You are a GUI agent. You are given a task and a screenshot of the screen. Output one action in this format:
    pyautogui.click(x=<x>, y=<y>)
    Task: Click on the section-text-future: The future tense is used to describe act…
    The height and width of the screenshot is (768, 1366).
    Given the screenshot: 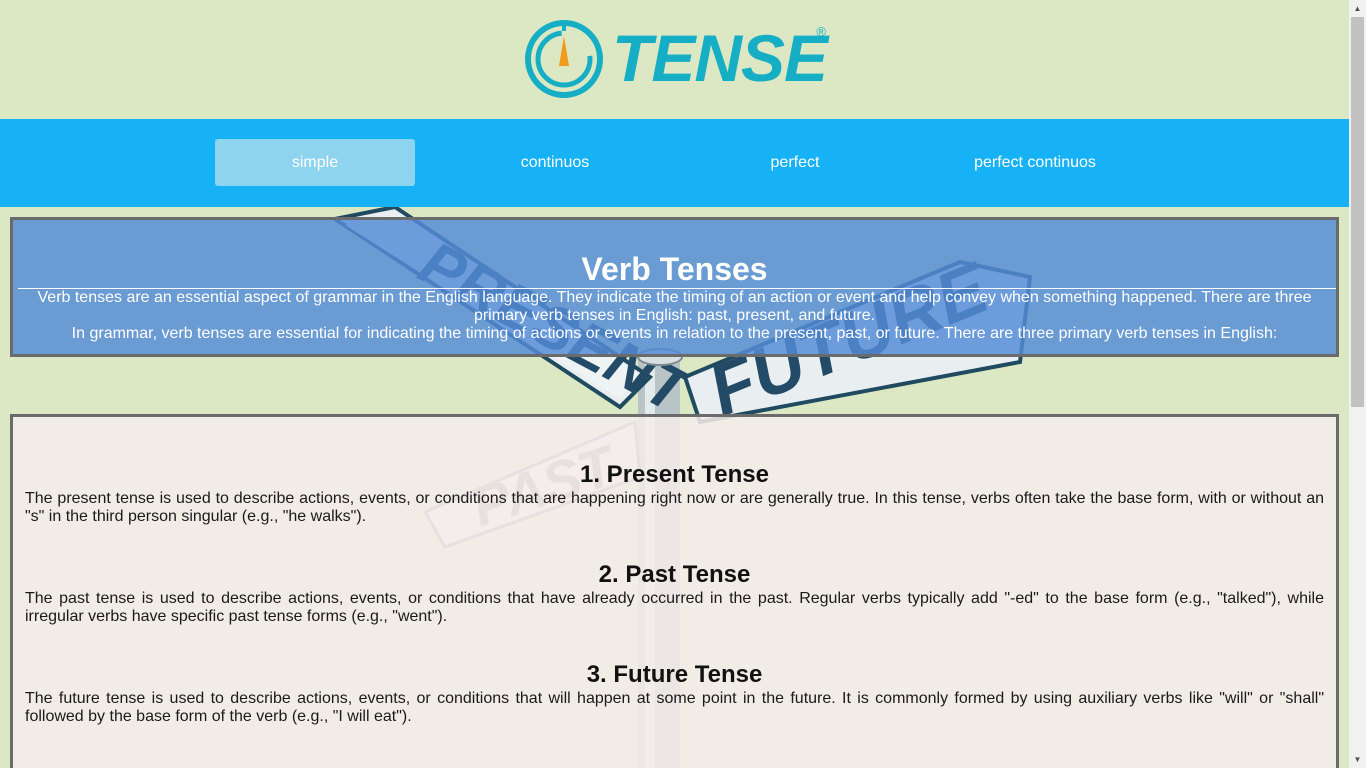 What is the action you would take?
    pyautogui.click(x=674, y=707)
    